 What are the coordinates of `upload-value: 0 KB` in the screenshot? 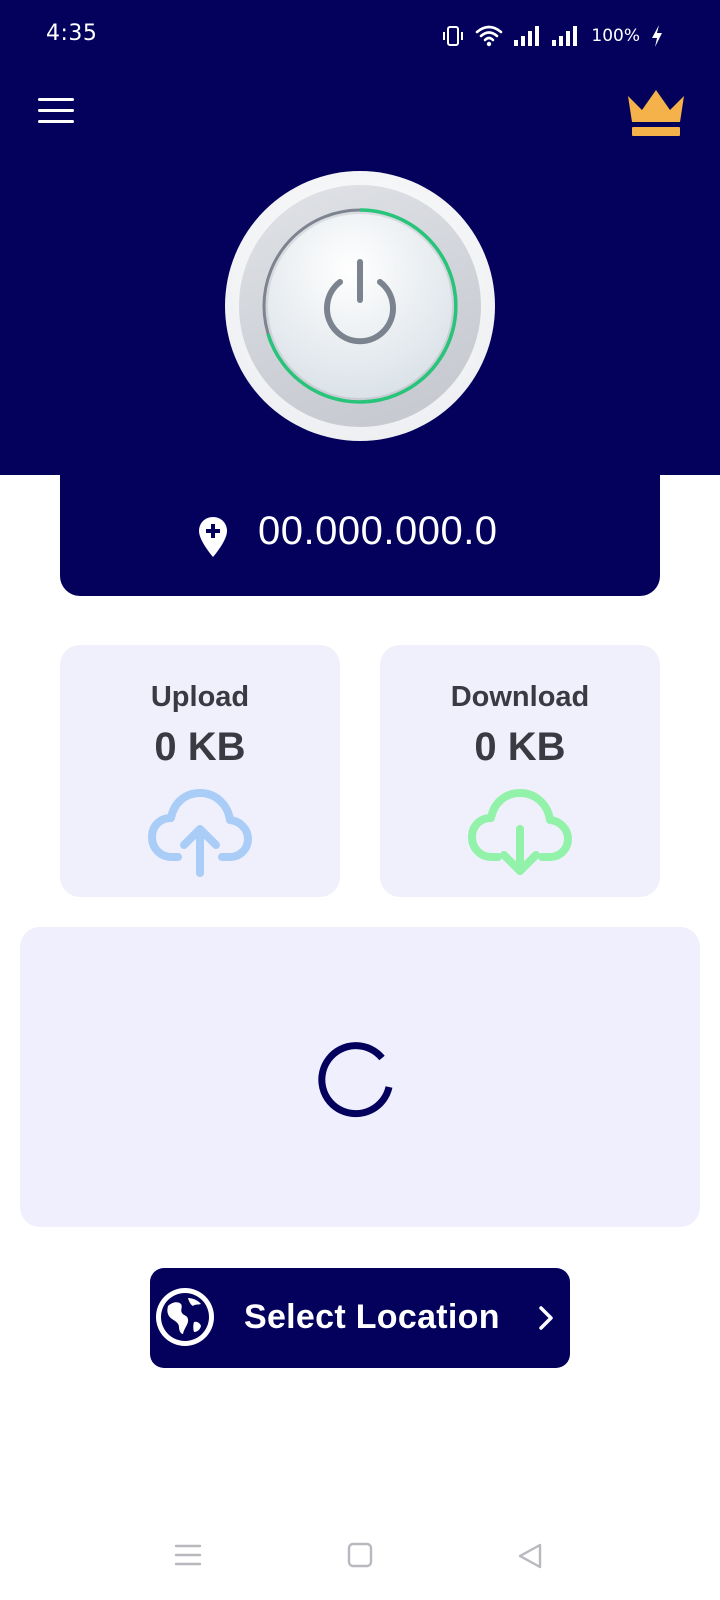 It's located at (200, 747).